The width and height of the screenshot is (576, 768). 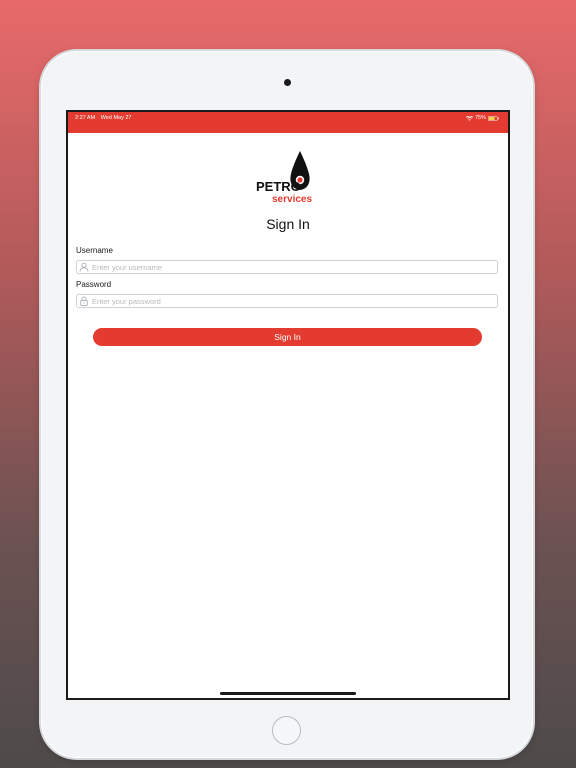 What do you see at coordinates (85, 118) in the screenshot?
I see `status-time: 2:27 AM` at bounding box center [85, 118].